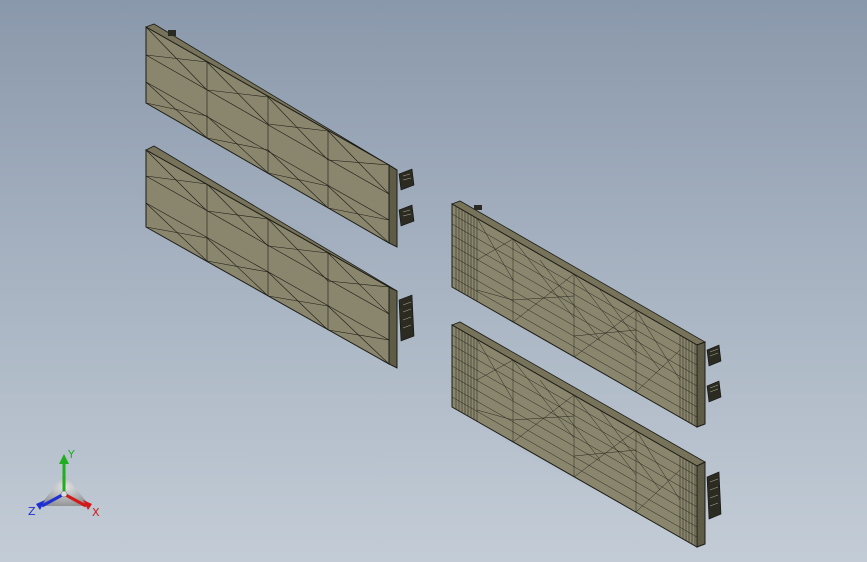 This screenshot has height=562, width=867. Describe the element at coordinates (96, 512) in the screenshot. I see `x-axis-label: X` at that location.